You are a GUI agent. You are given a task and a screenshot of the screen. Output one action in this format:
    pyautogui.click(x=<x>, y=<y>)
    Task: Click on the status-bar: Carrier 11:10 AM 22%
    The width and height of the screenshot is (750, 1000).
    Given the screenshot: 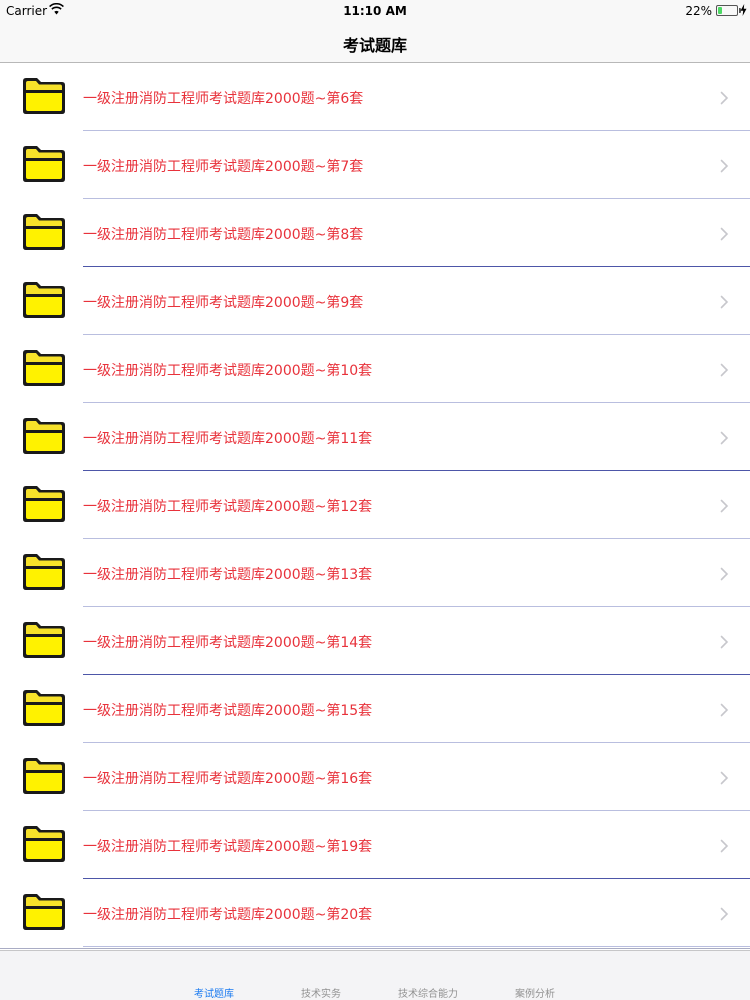 What is the action you would take?
    pyautogui.click(x=375, y=11)
    